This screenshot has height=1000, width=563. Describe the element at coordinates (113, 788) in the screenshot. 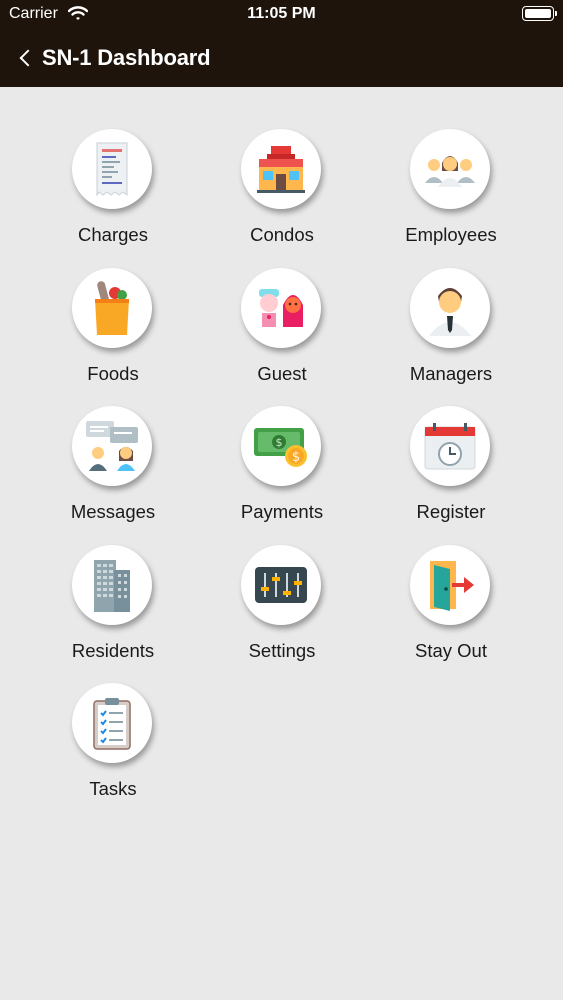

I see `tile-label: Tasks` at that location.